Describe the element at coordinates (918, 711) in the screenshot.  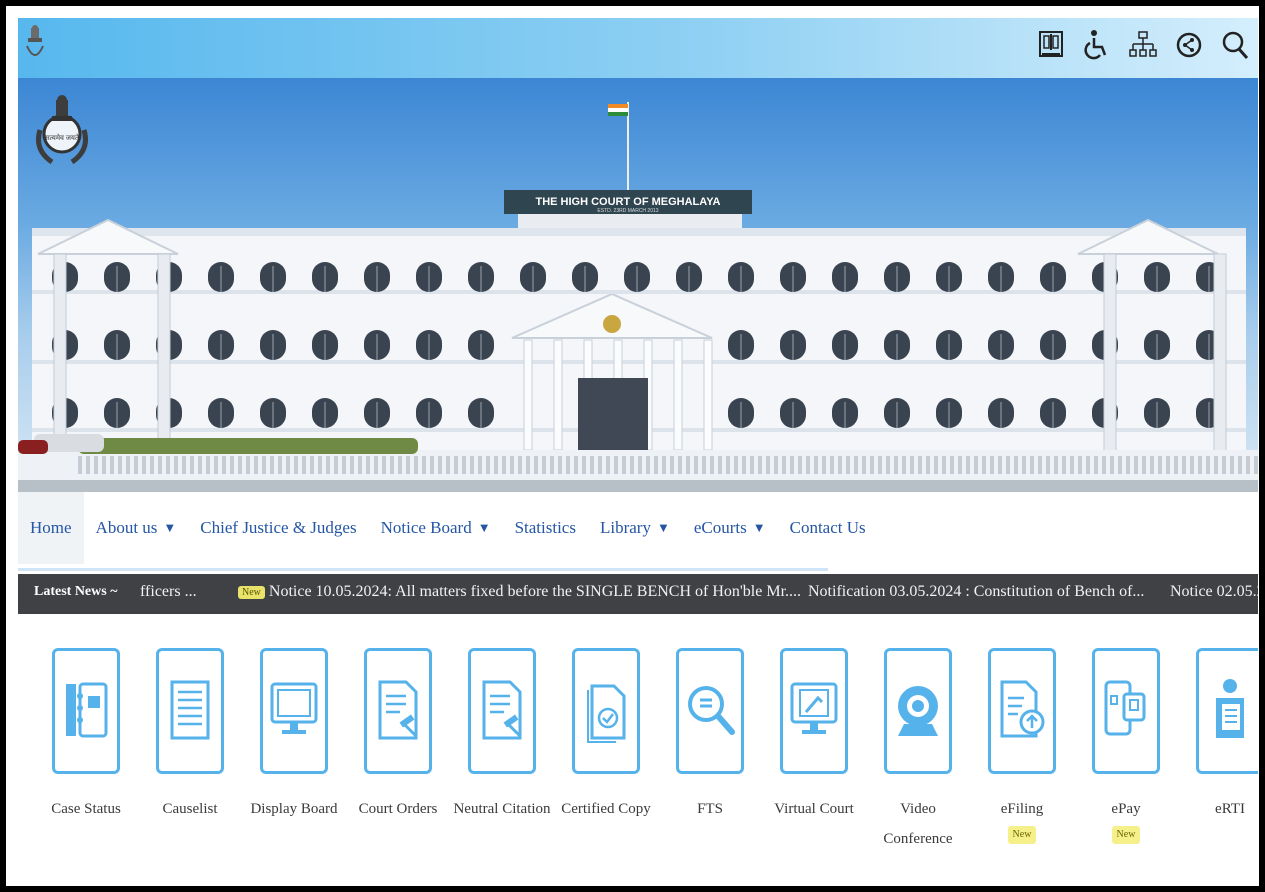
I see `video-conference-icon` at that location.